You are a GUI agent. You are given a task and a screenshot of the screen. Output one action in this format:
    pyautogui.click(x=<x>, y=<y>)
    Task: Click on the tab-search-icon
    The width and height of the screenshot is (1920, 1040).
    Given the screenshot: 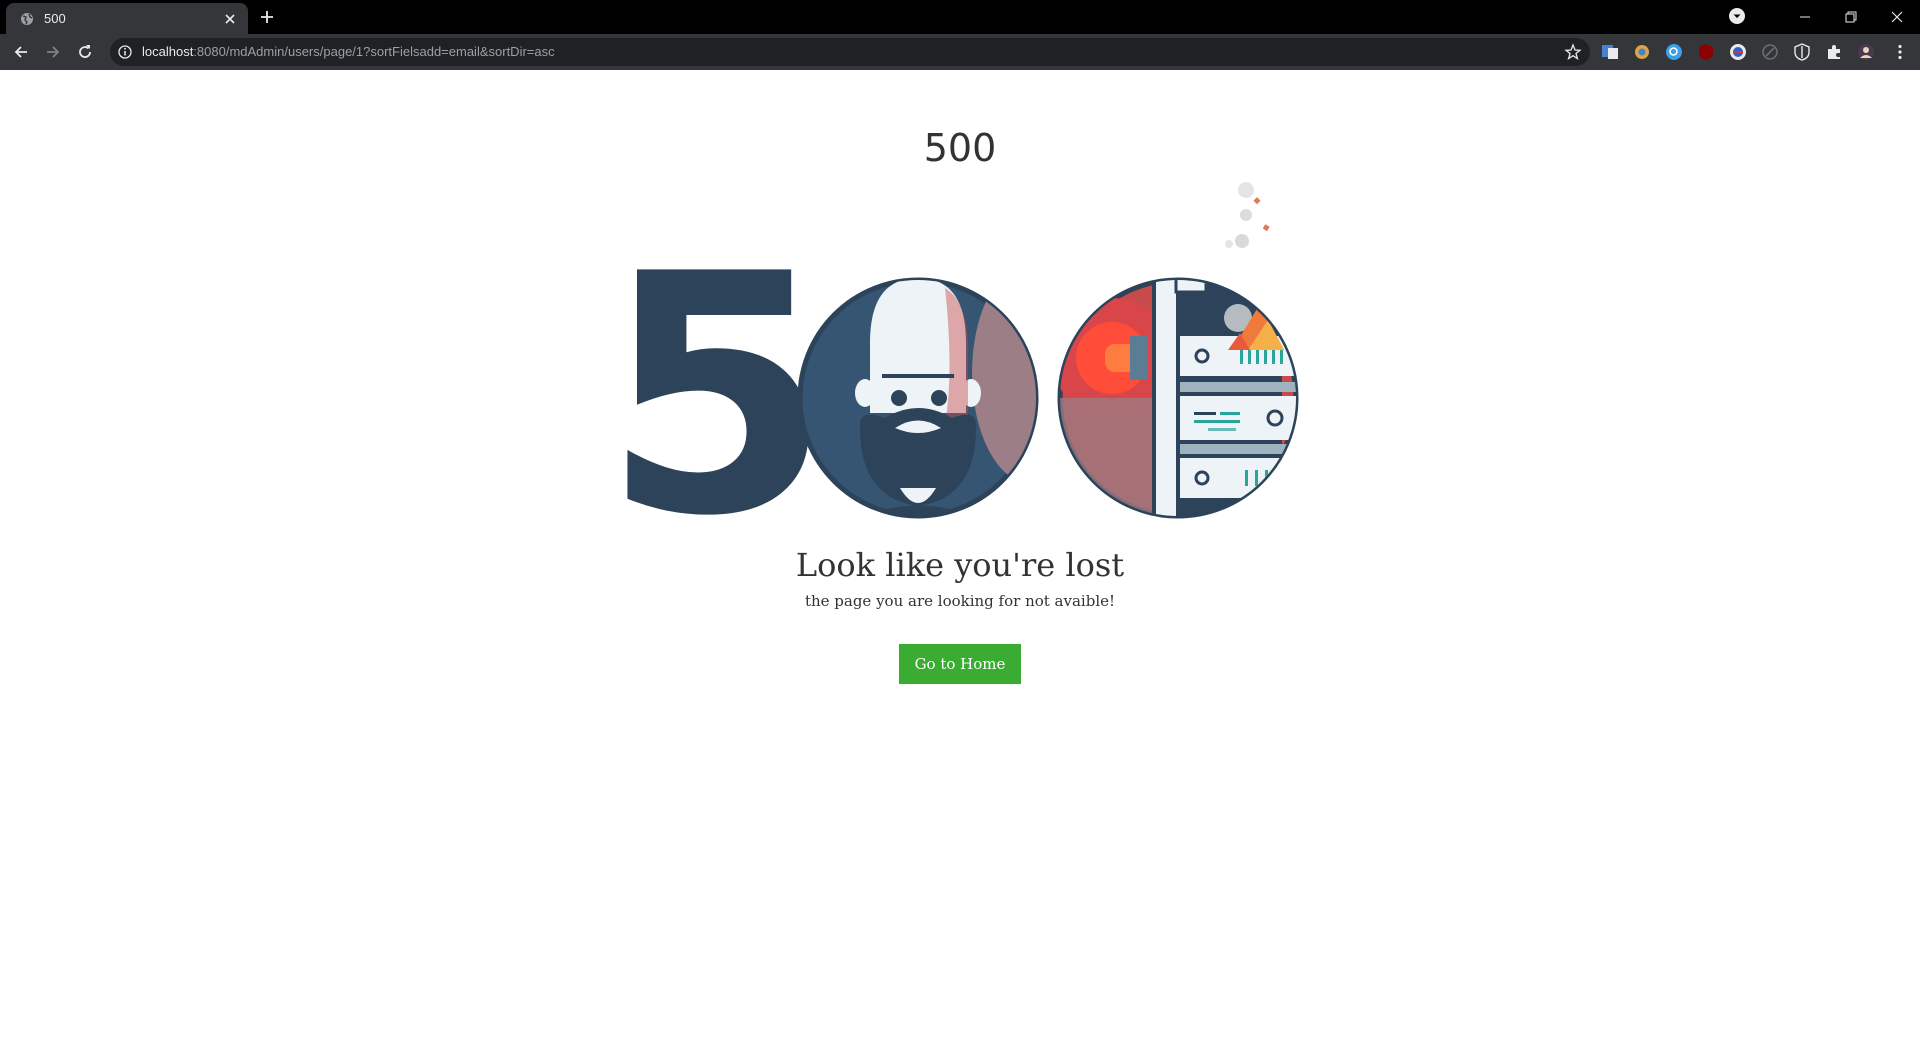 What is the action you would take?
    pyautogui.click(x=1737, y=16)
    